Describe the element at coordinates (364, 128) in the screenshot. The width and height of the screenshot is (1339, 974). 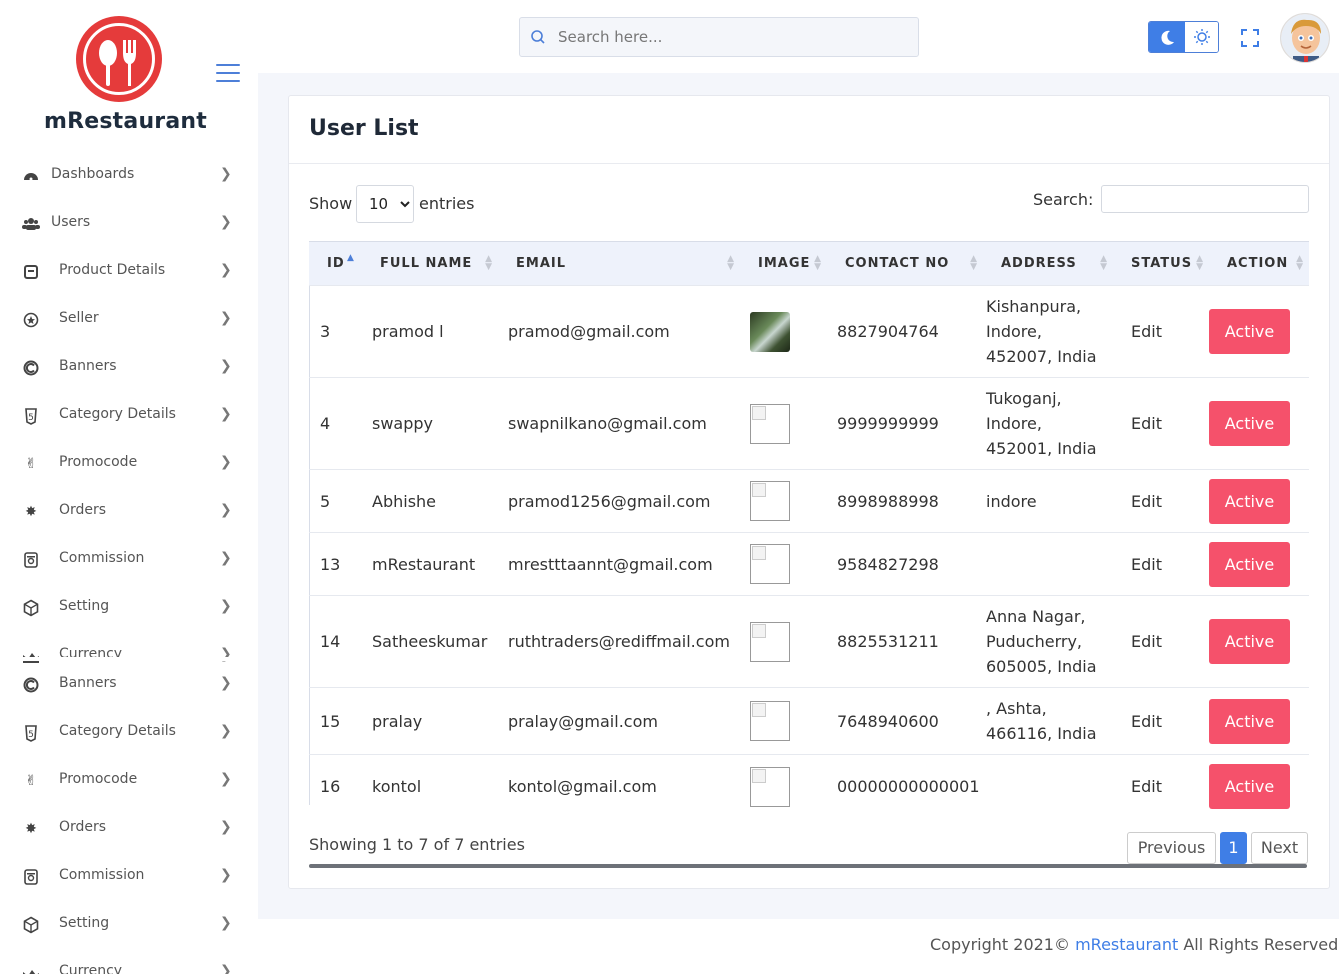
I see `page-title: User List` at that location.